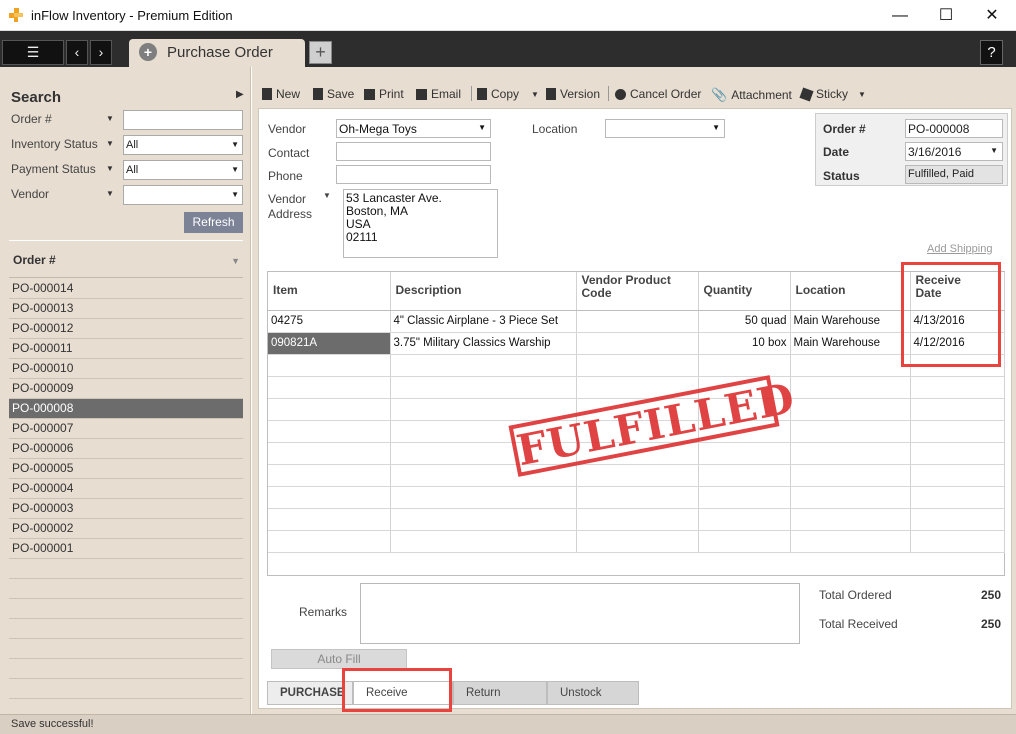  Describe the element at coordinates (126, 259) in the screenshot. I see `order-list-header: Order # ▼` at that location.